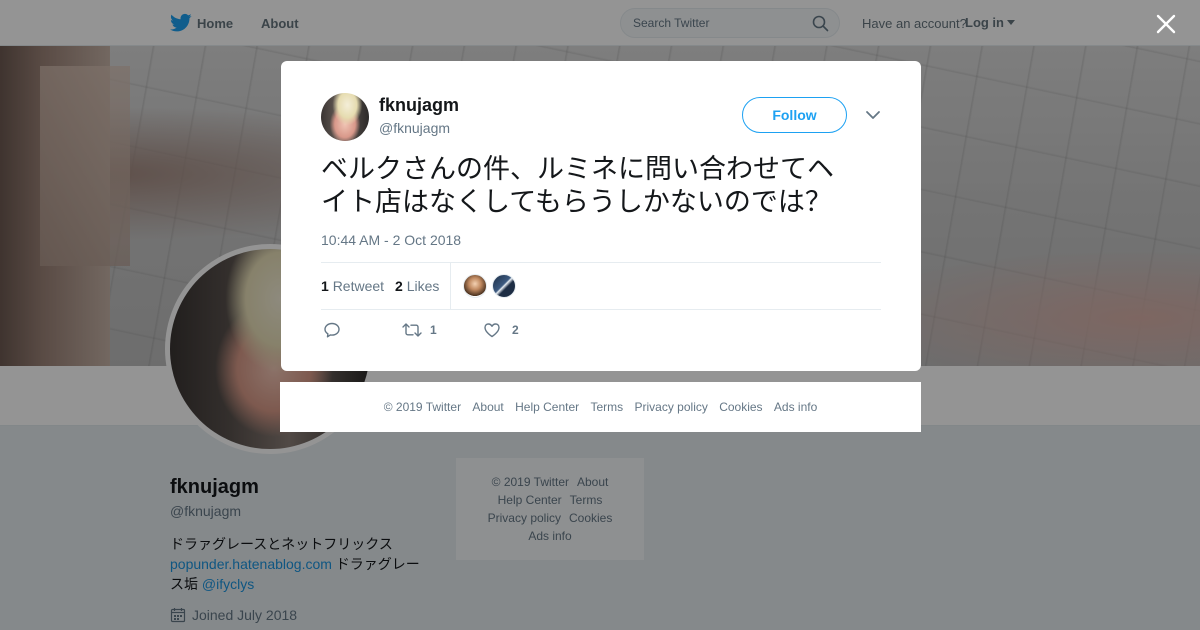 The image size is (1200, 630). What do you see at coordinates (601, 186) in the screenshot?
I see `tweet-text: ベルクさんの件、ルミネに問い合わせてヘ イト店はなくしてもらうしかないのでは？` at bounding box center [601, 186].